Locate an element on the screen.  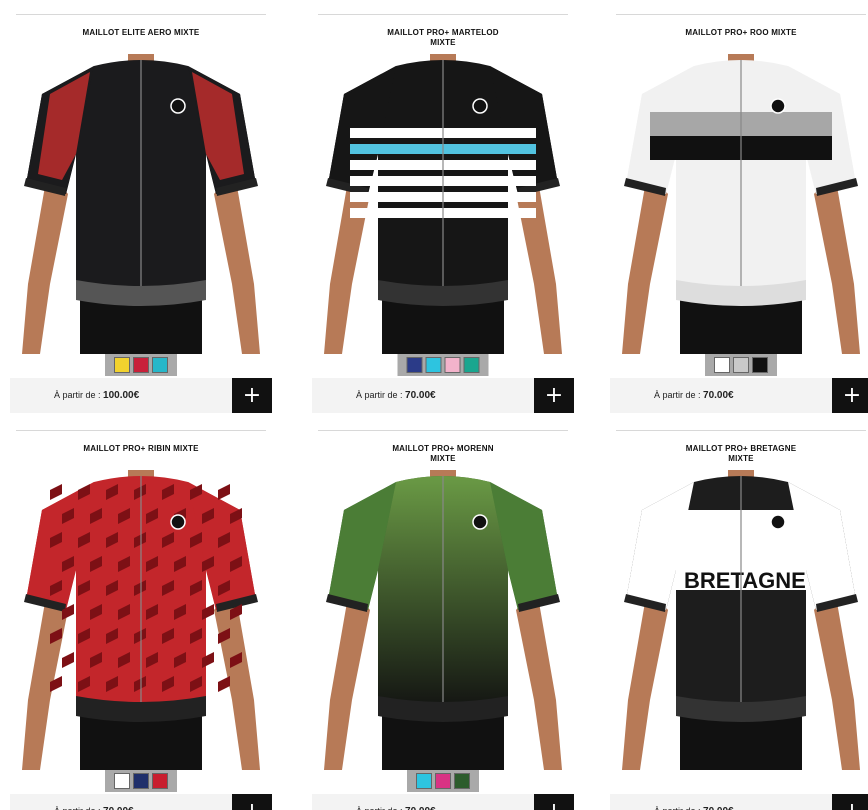
product-image: BRETAGNE is located at coordinates (739, 620).